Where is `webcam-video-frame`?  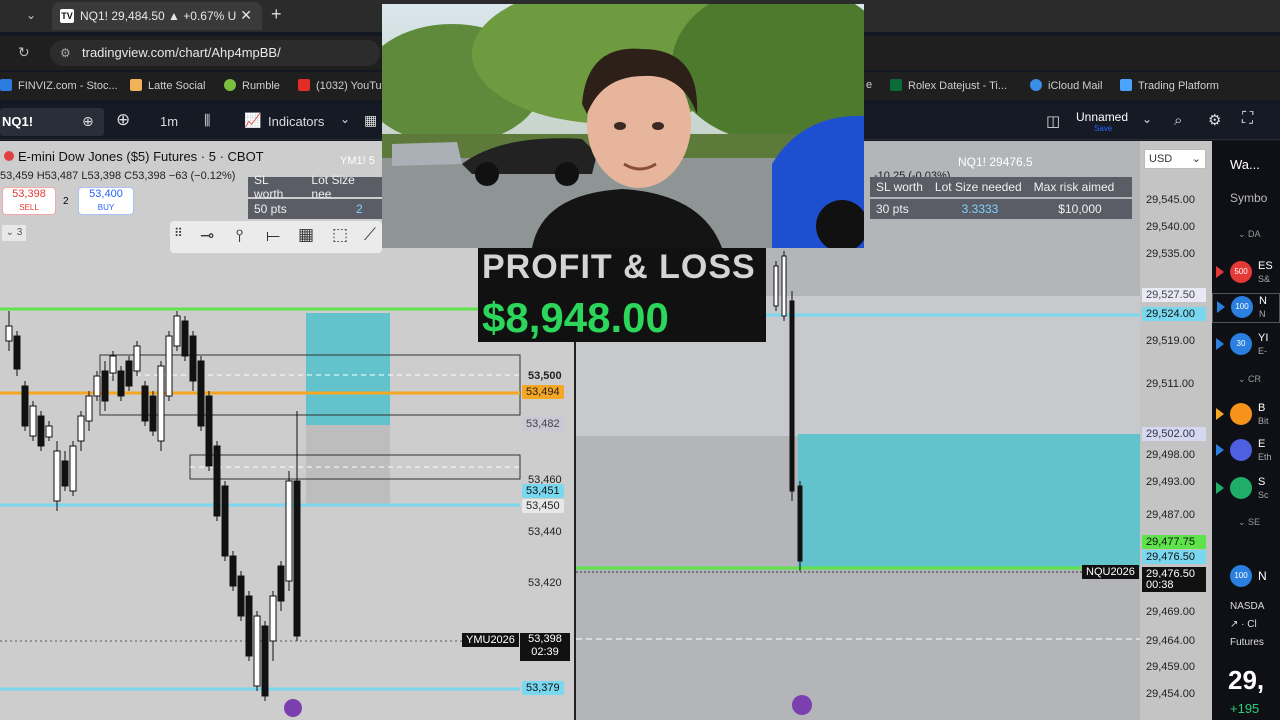
webcam-video-frame is located at coordinates (623, 126).